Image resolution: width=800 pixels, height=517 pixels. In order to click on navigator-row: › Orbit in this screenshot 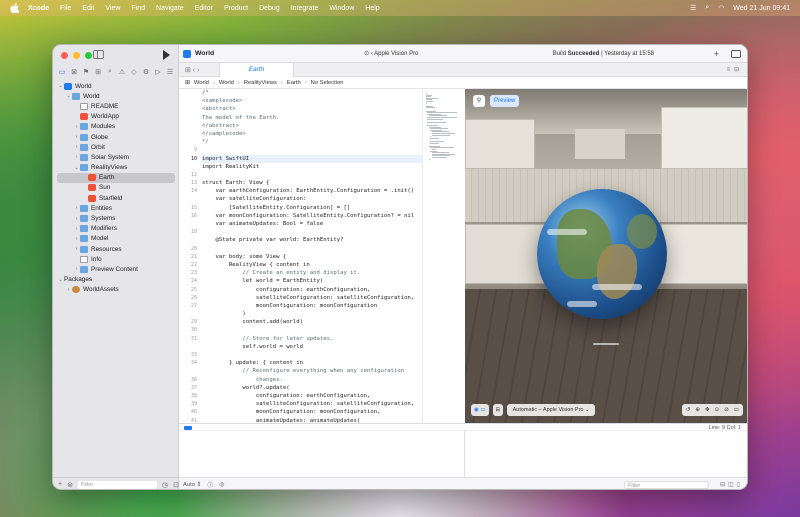, I will do `click(116, 147)`.